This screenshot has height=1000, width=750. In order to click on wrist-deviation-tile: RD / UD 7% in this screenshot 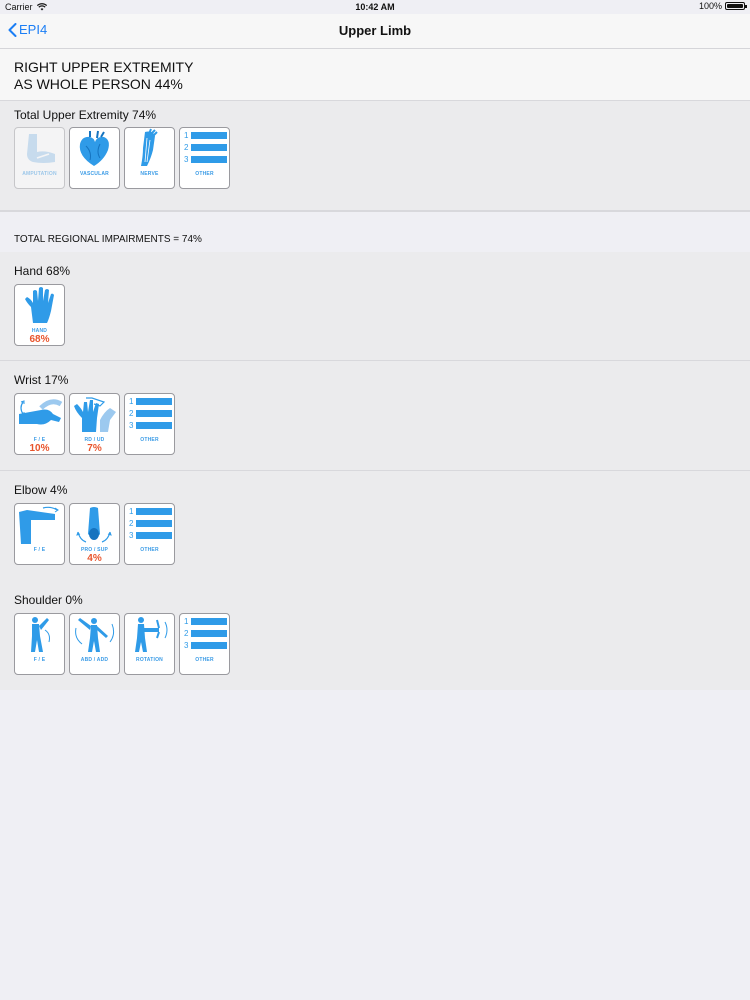, I will do `click(94, 424)`.